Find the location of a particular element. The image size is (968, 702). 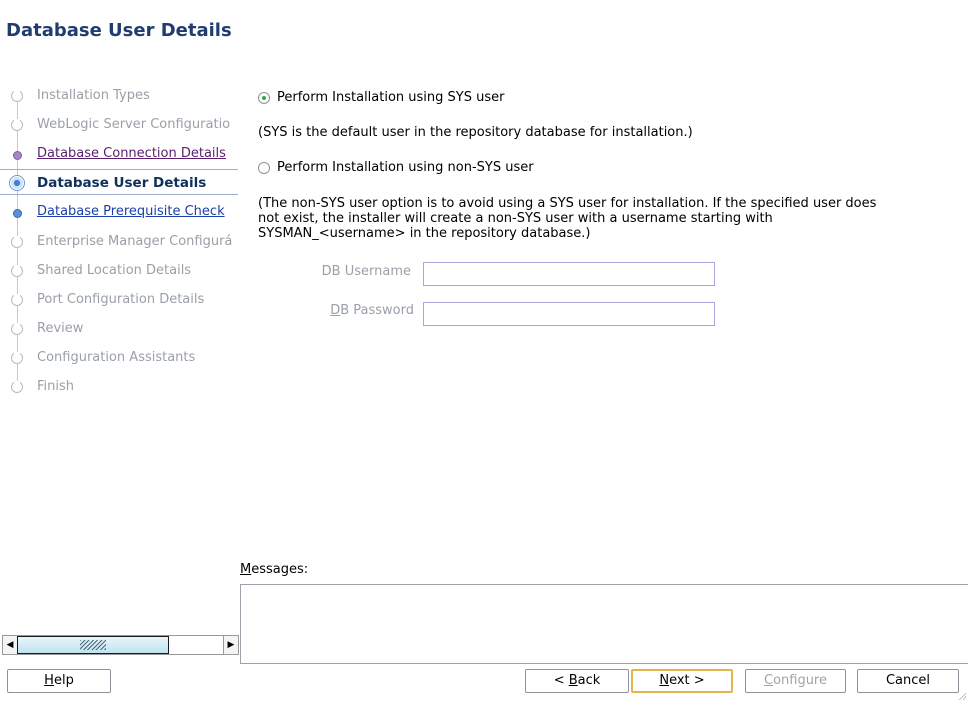

next-label: ext > is located at coordinates (687, 680).